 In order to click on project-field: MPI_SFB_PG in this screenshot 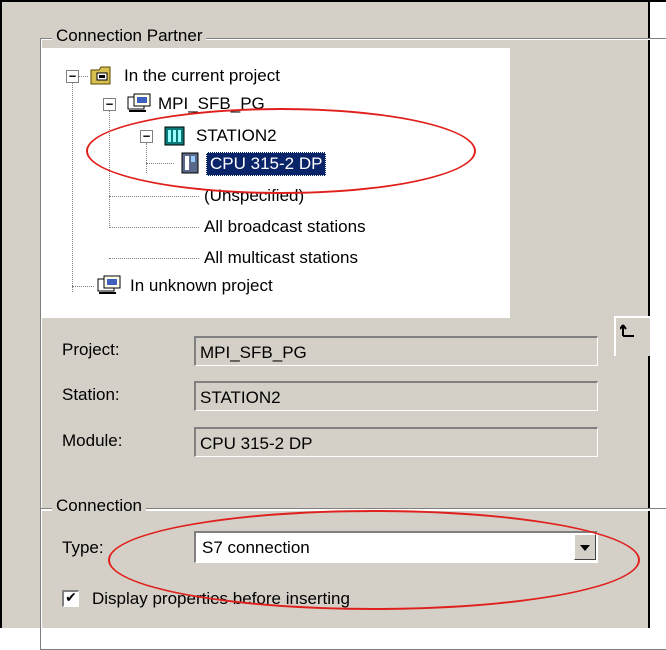, I will do `click(396, 351)`.